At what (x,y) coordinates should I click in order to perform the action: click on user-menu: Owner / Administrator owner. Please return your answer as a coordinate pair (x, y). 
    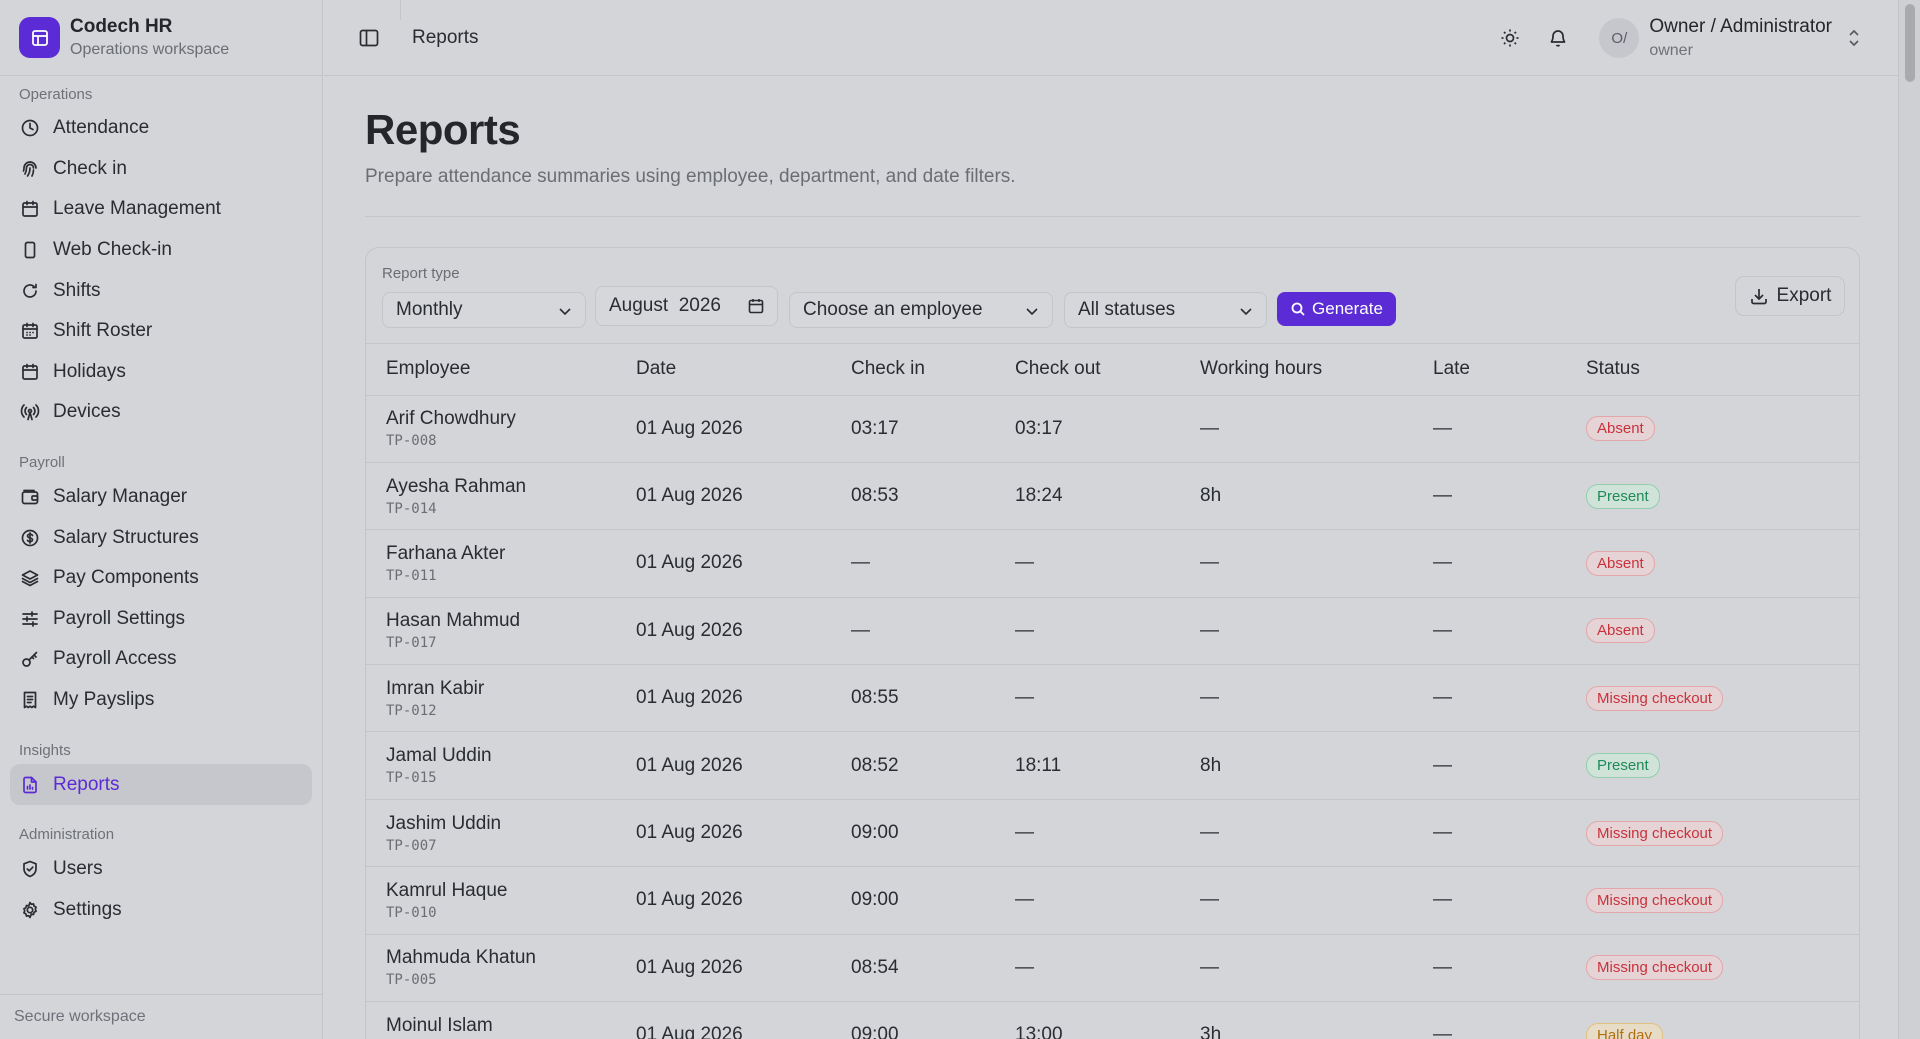
    Looking at the image, I should click on (1740, 38).